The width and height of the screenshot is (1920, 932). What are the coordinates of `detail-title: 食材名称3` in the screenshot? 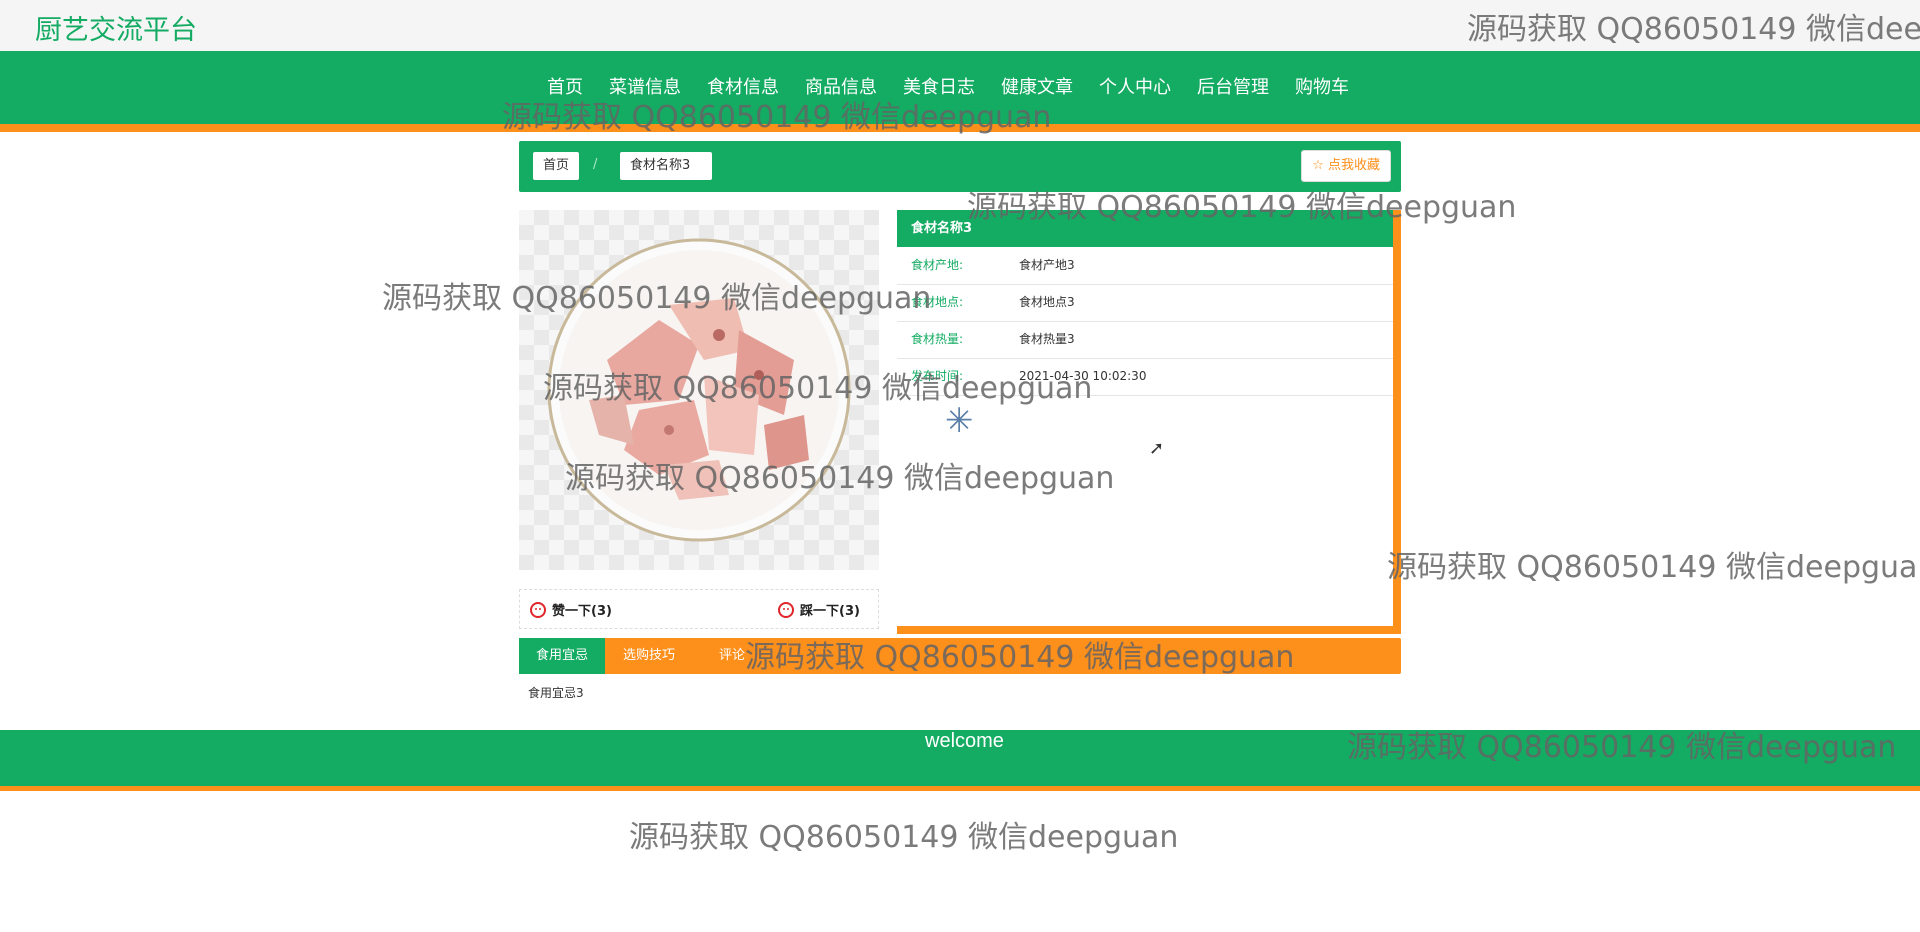 It's located at (1145, 228).